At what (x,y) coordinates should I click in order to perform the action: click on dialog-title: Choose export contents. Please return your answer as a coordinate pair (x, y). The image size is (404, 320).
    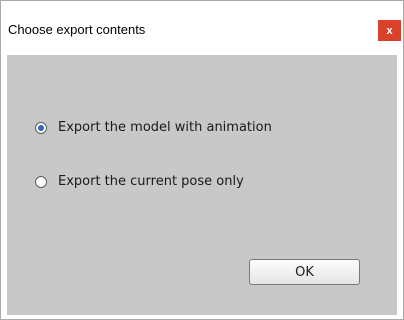
    Looking at the image, I should click on (77, 29).